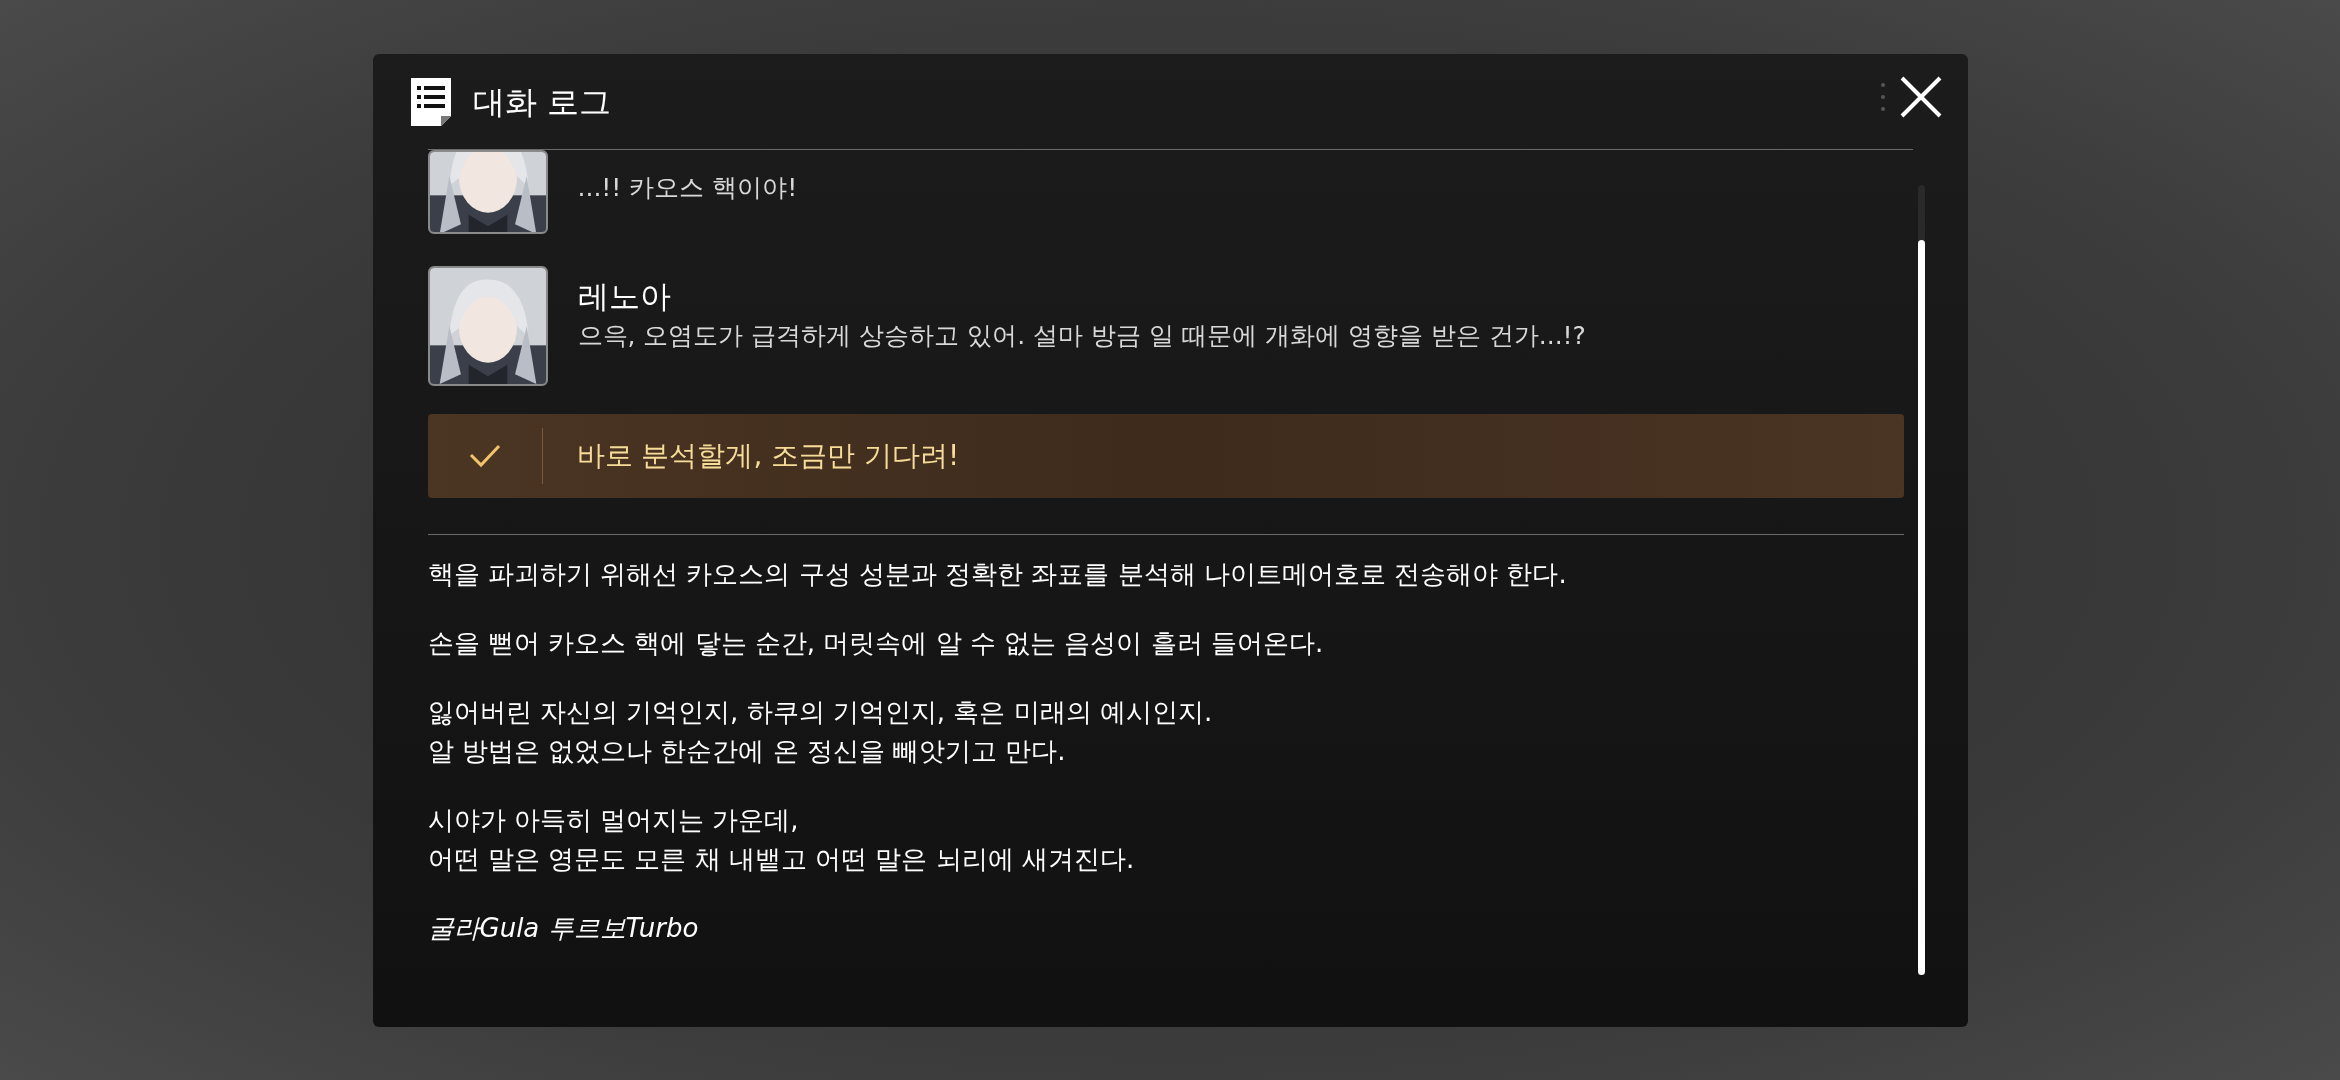 The image size is (2340, 1080). What do you see at coordinates (1920, 96) in the screenshot?
I see `close-button` at bounding box center [1920, 96].